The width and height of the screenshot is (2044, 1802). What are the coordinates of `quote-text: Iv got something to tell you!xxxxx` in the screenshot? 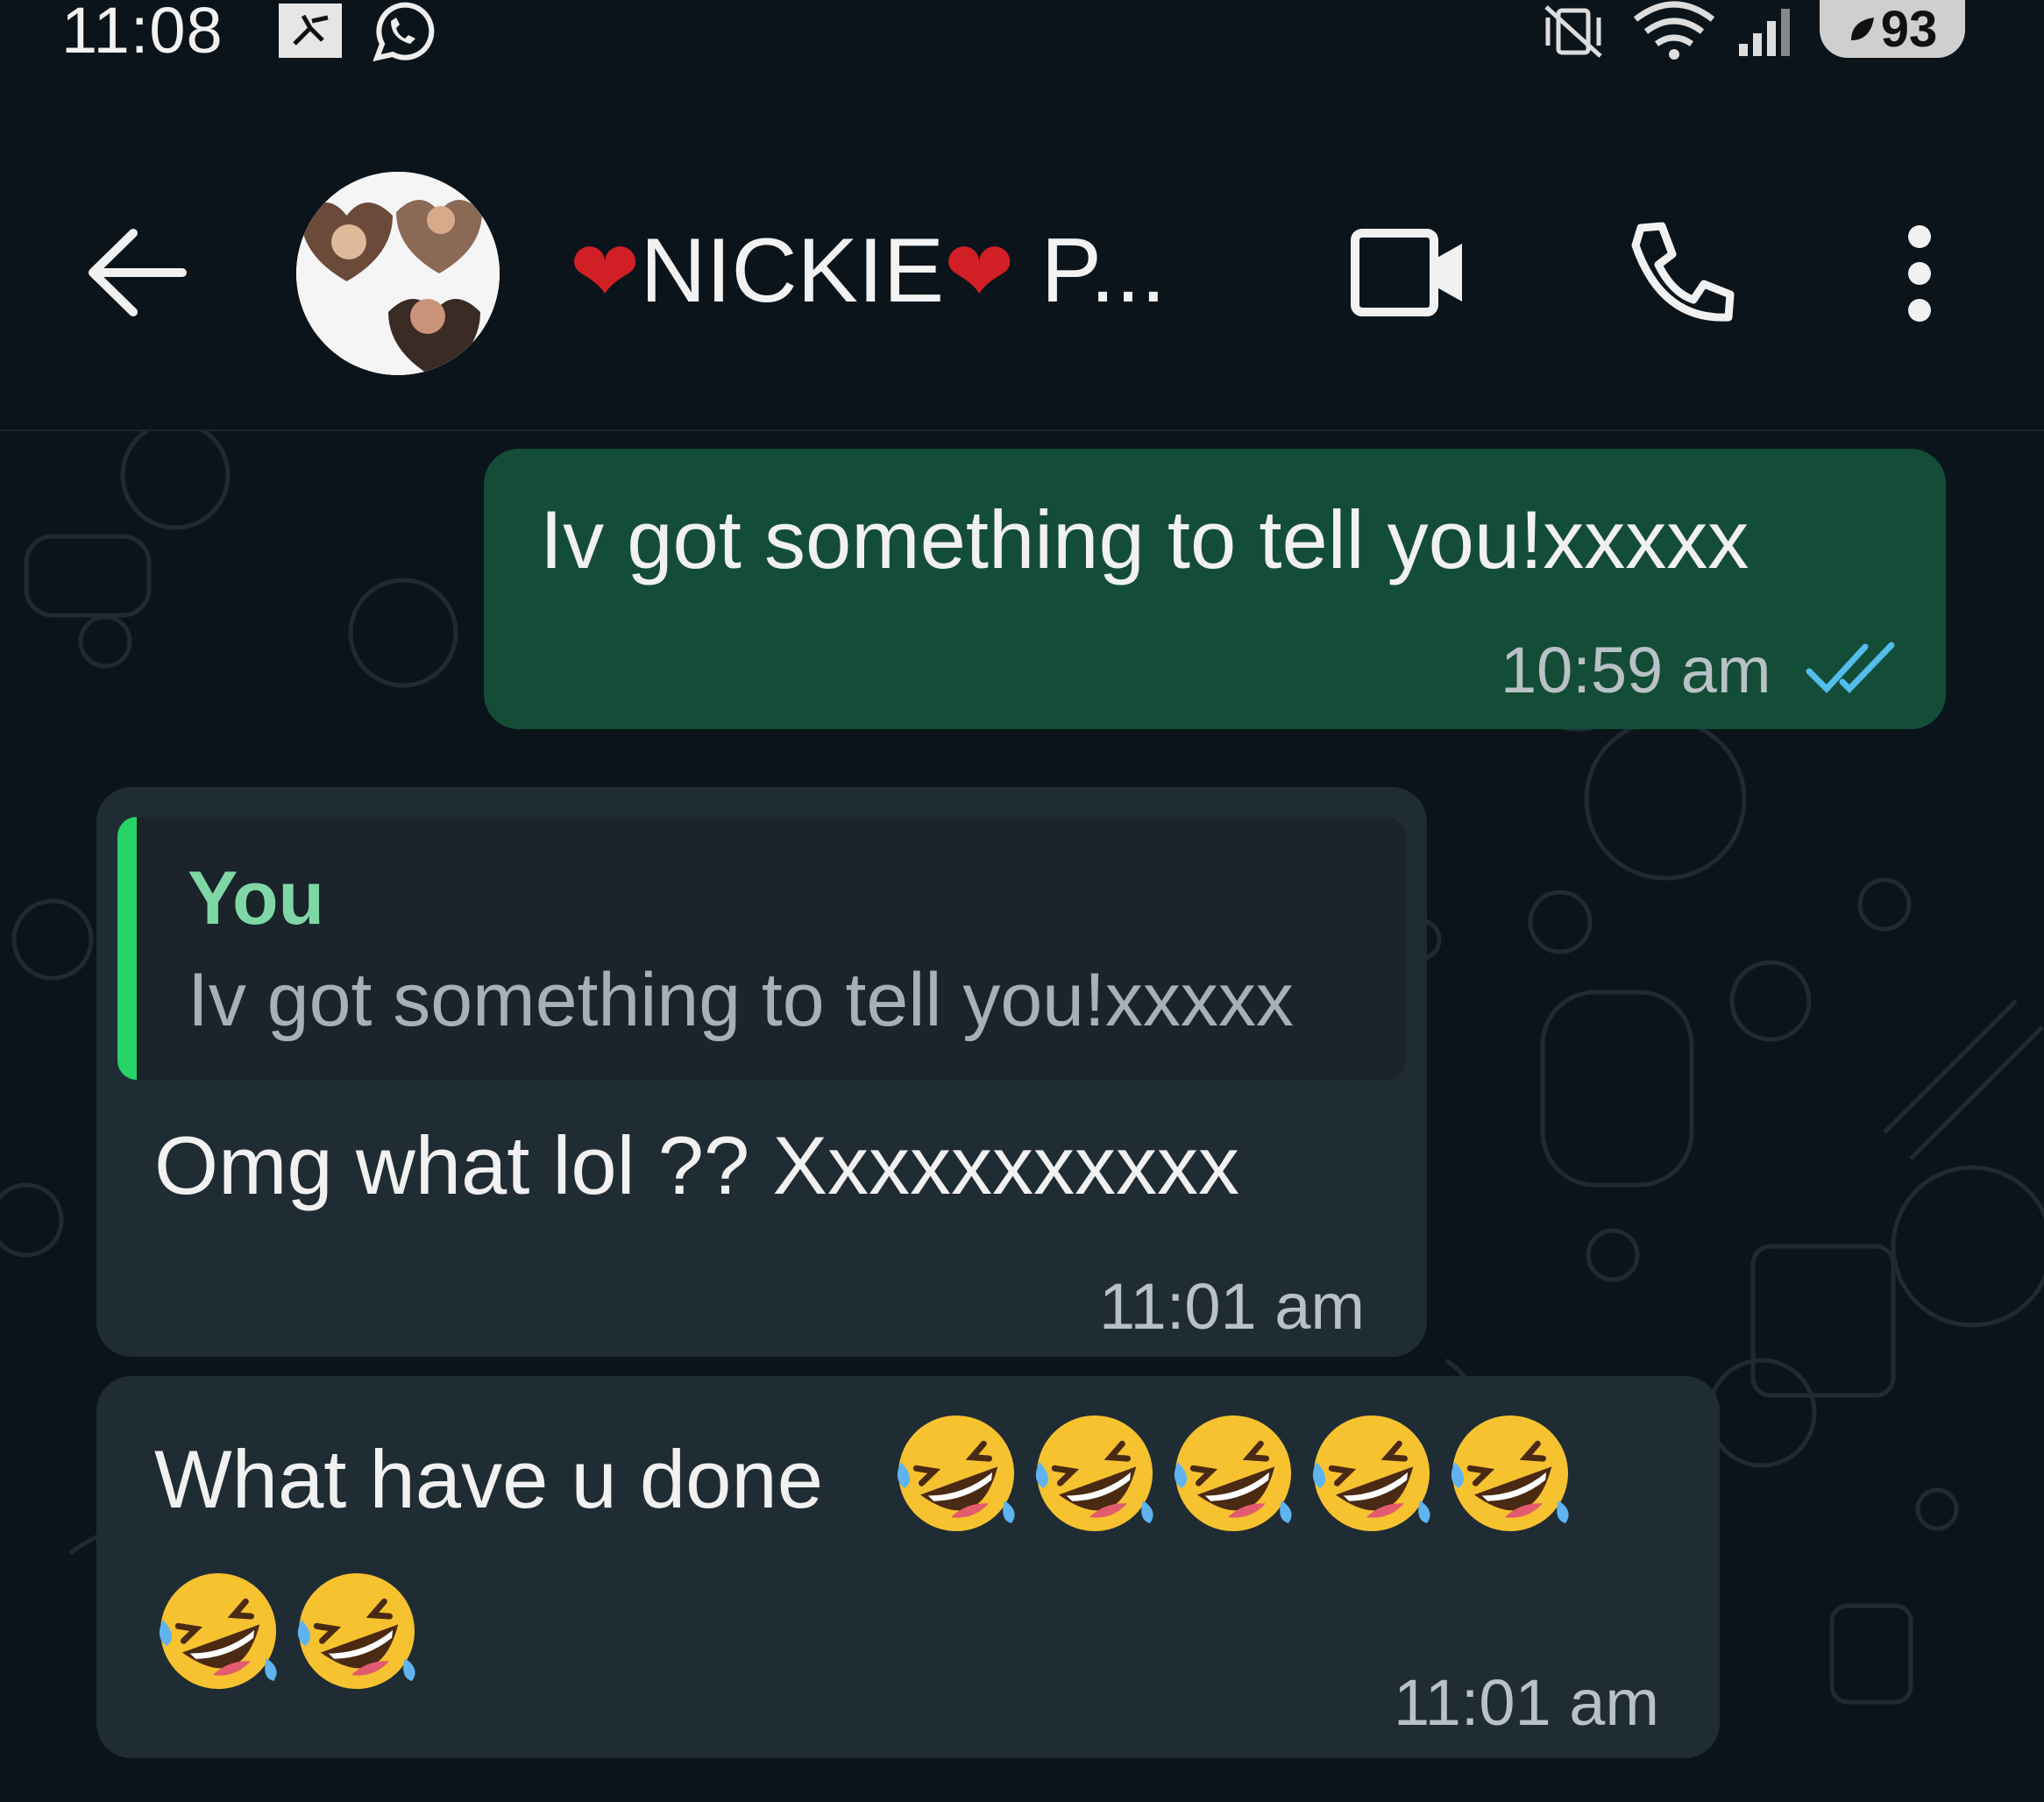 It's located at (741, 1000).